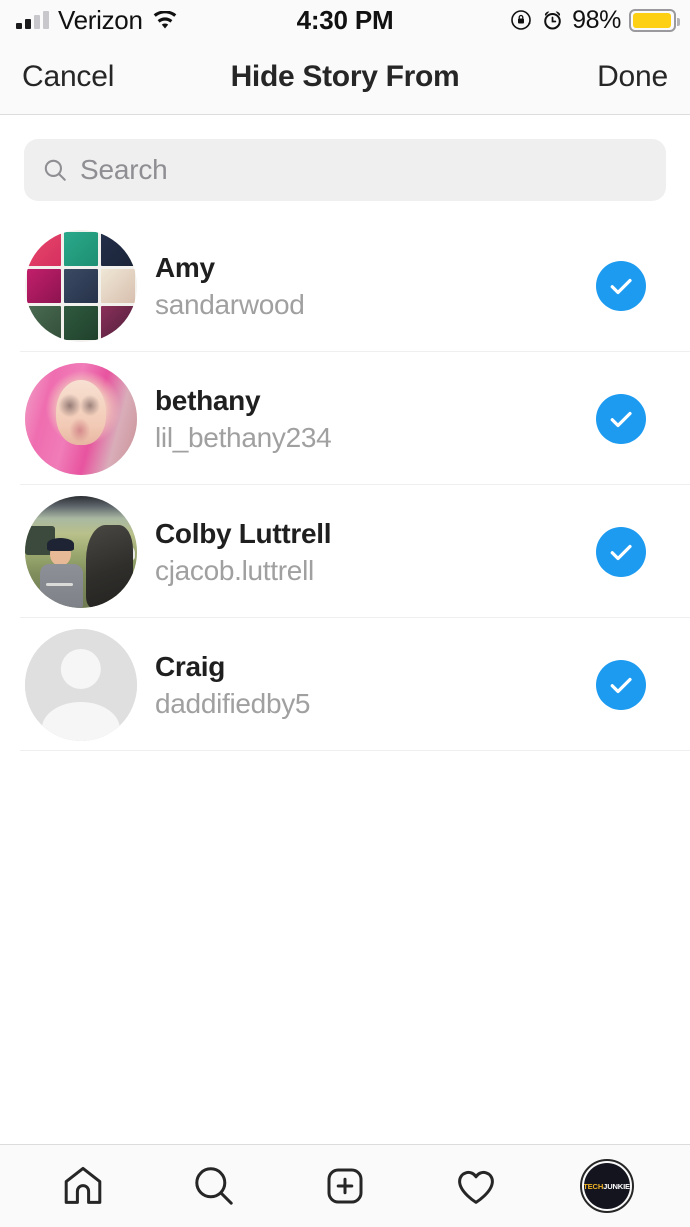 The width and height of the screenshot is (690, 1227). What do you see at coordinates (190, 666) in the screenshot?
I see `user-name: Craig` at bounding box center [190, 666].